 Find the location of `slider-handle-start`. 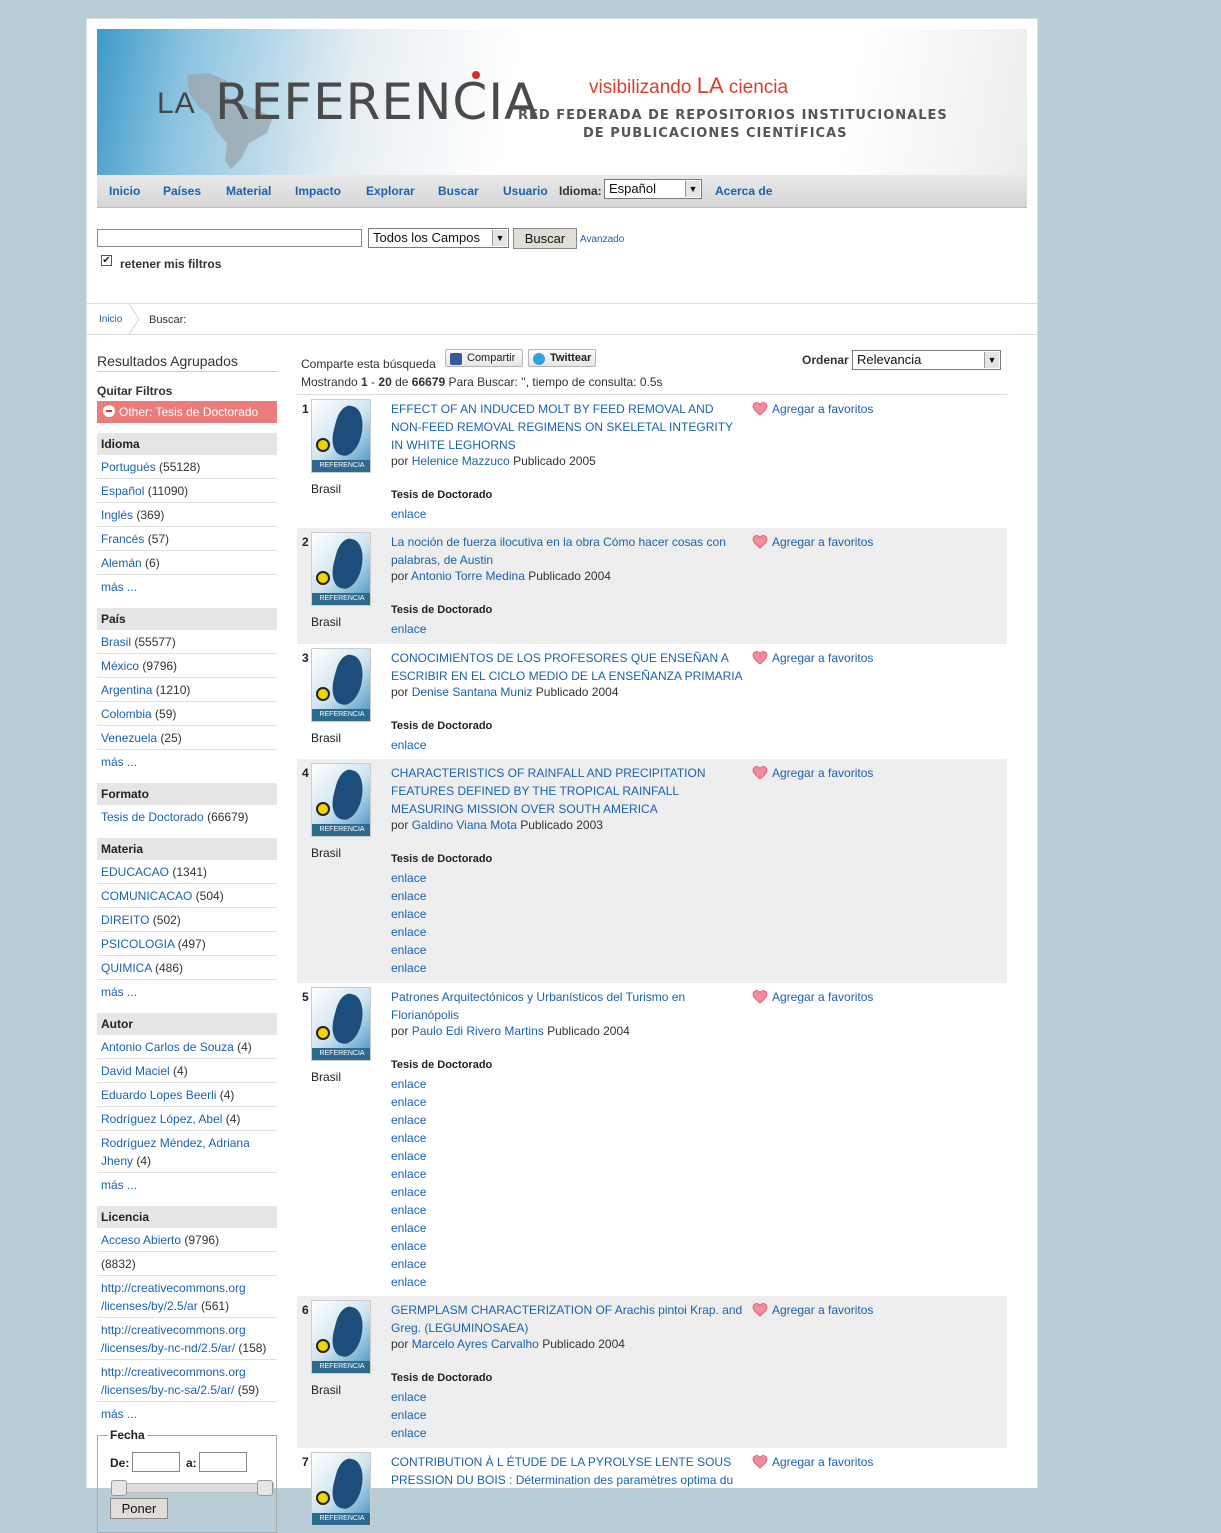

slider-handle-start is located at coordinates (119, 1488).